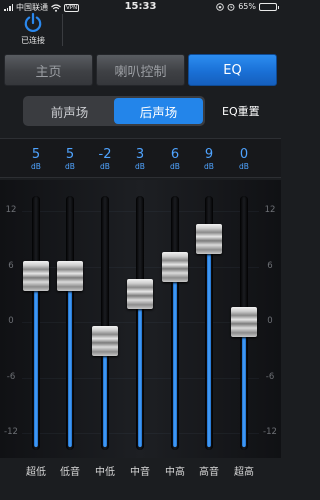 The height and width of the screenshot is (500, 320). I want to click on eq-reset-button: EQ重置, so click(241, 111).